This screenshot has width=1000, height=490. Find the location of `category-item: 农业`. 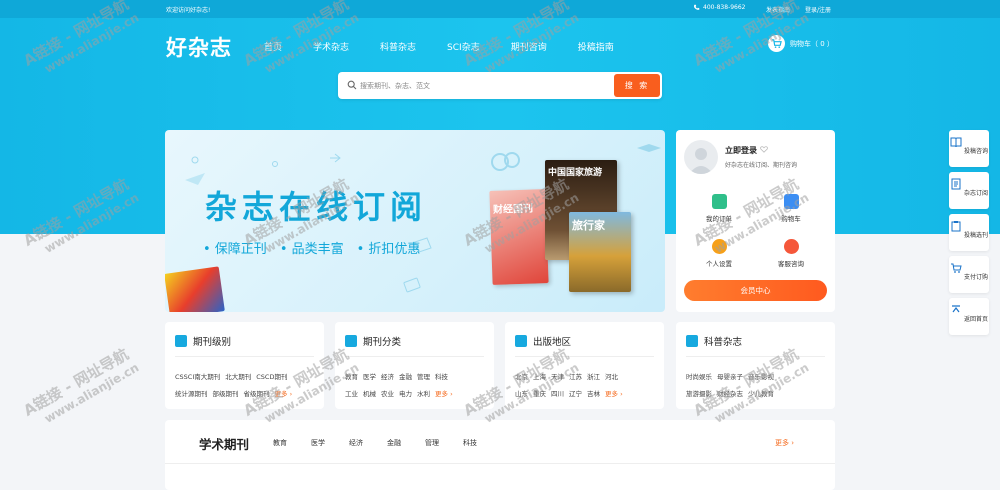

category-item: 农业 is located at coordinates (387, 394).